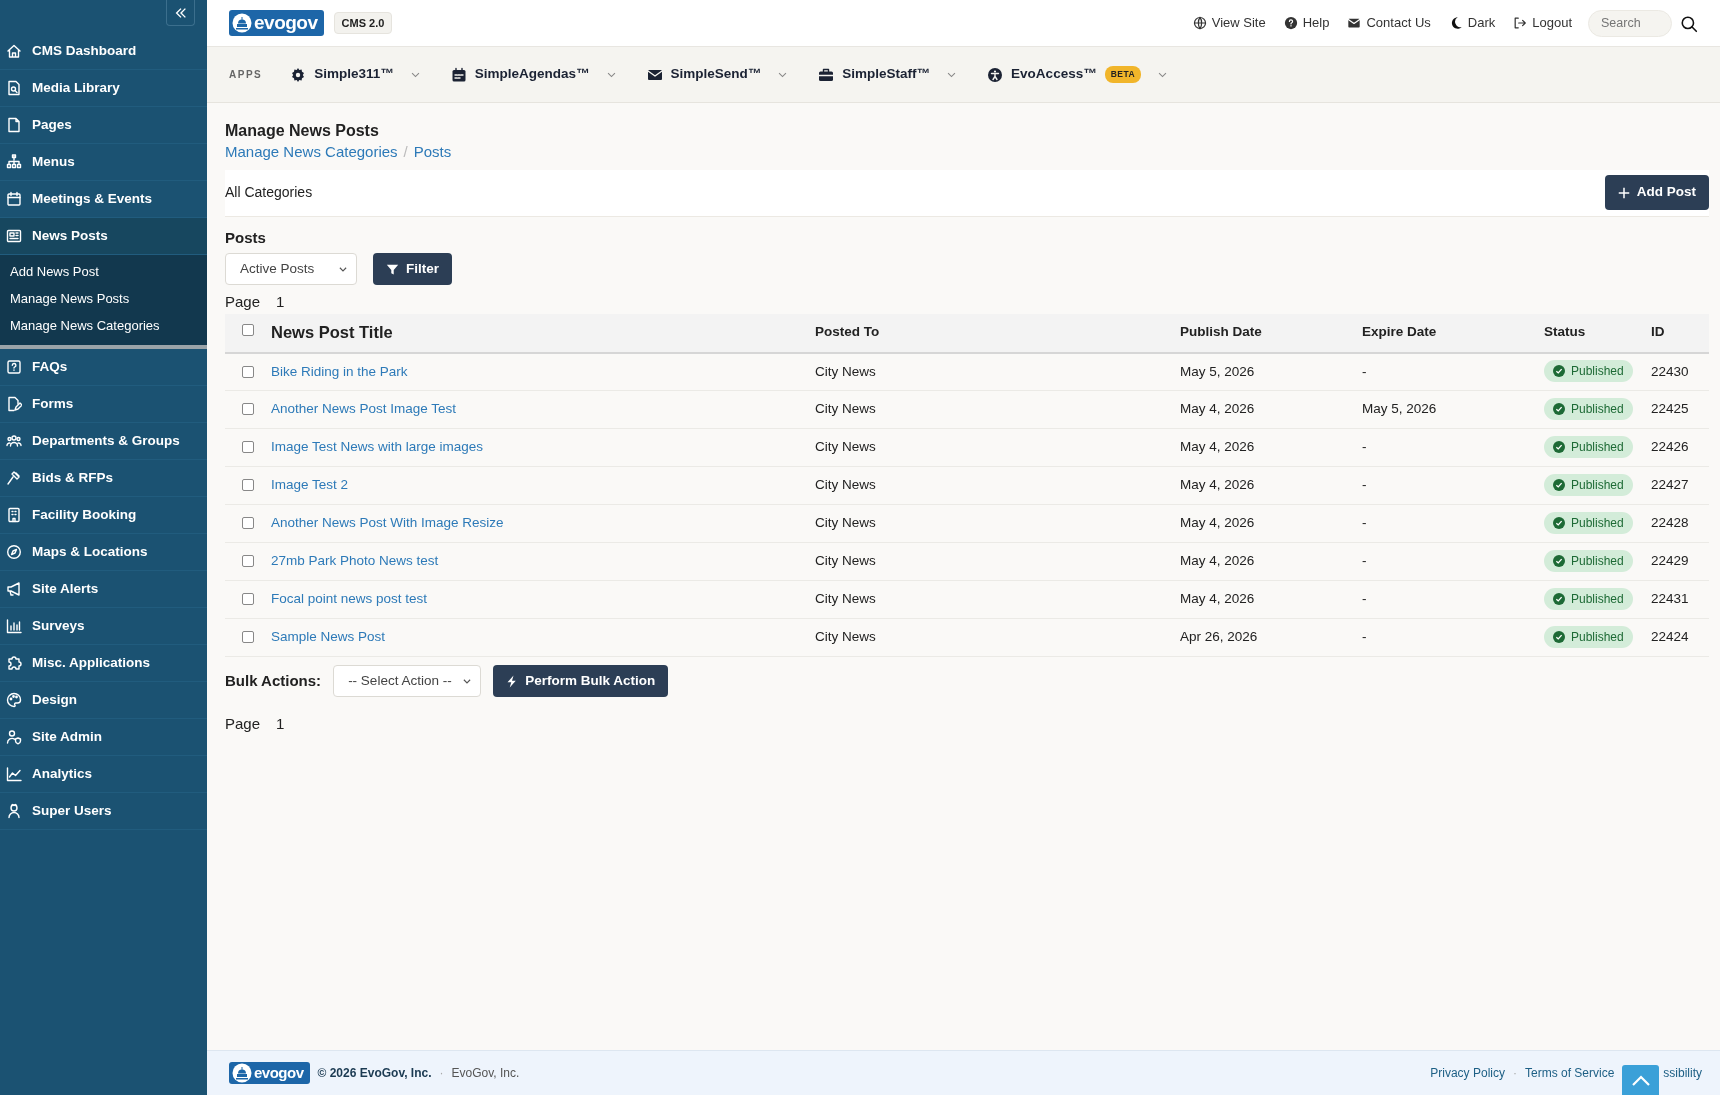 This screenshot has height=1095, width=1720. Describe the element at coordinates (103, 478) in the screenshot. I see `sidebar-item: Bids & RFPs` at that location.